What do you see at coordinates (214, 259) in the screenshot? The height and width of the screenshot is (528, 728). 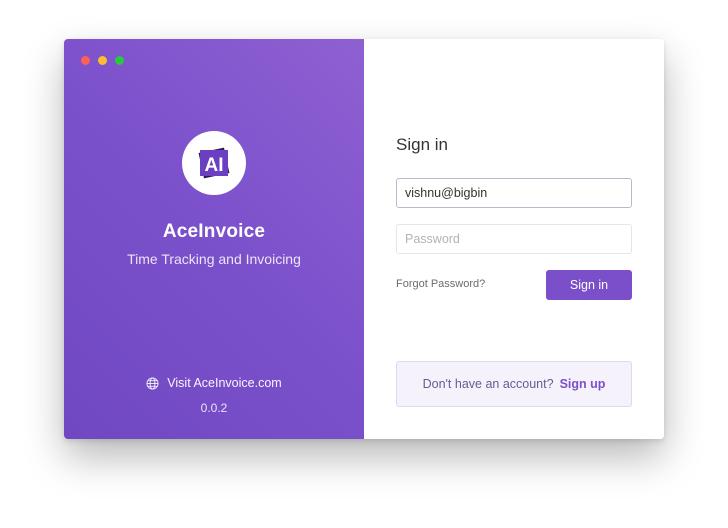 I see `app-tagline: Time Tracking and Invoicing` at bounding box center [214, 259].